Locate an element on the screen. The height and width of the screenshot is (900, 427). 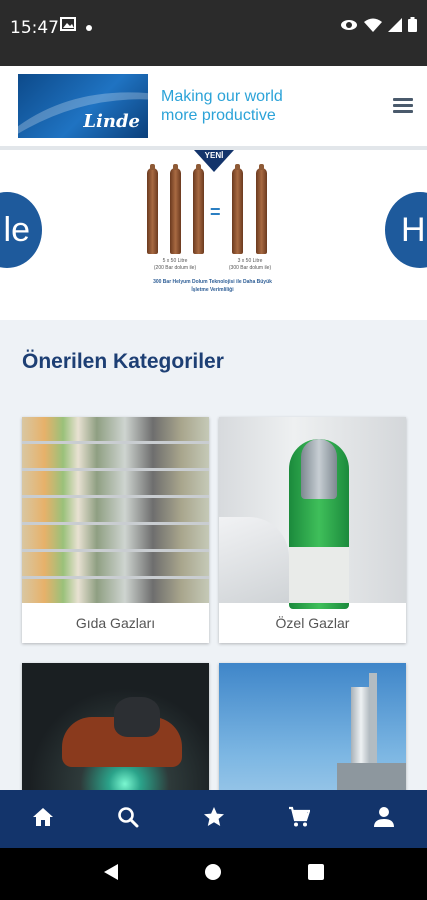
cart-icon is located at coordinates (299, 819).